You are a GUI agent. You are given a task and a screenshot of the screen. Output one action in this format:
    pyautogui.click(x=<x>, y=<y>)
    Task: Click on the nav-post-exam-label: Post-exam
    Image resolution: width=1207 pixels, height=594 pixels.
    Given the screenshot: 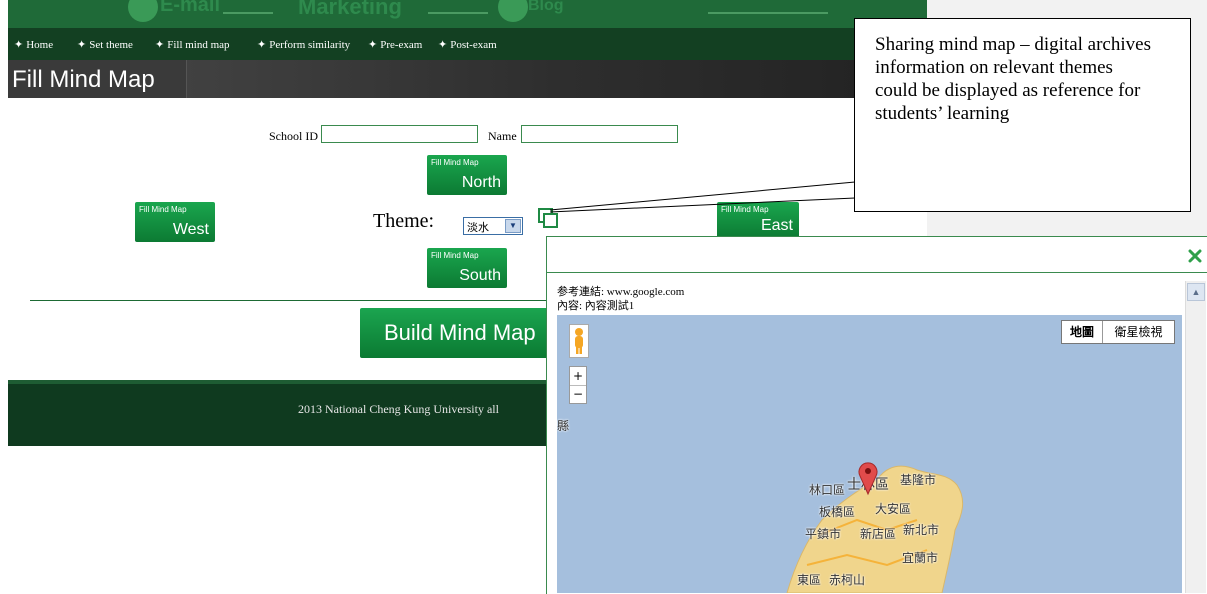 What is the action you would take?
    pyautogui.click(x=473, y=45)
    